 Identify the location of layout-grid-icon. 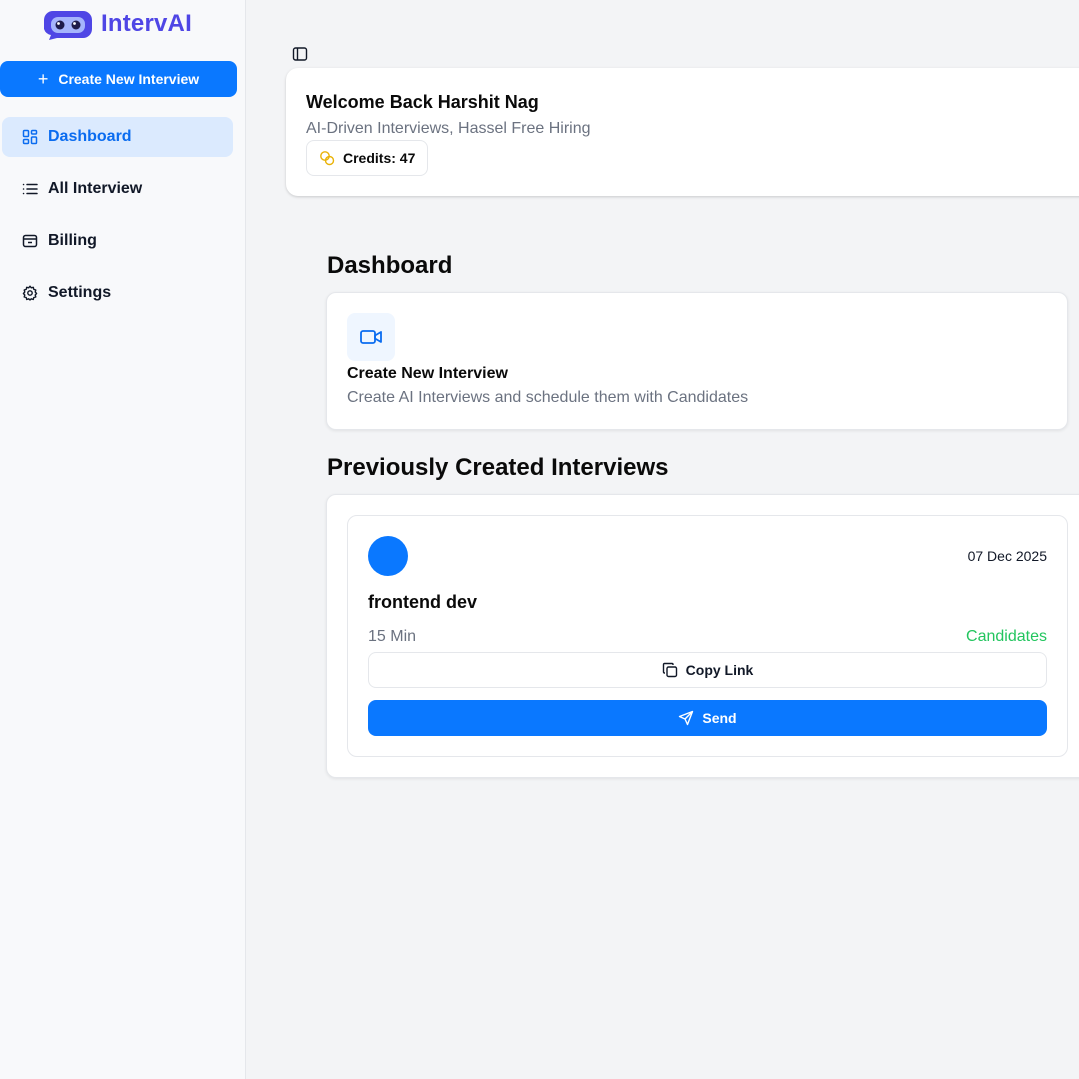
(30, 137).